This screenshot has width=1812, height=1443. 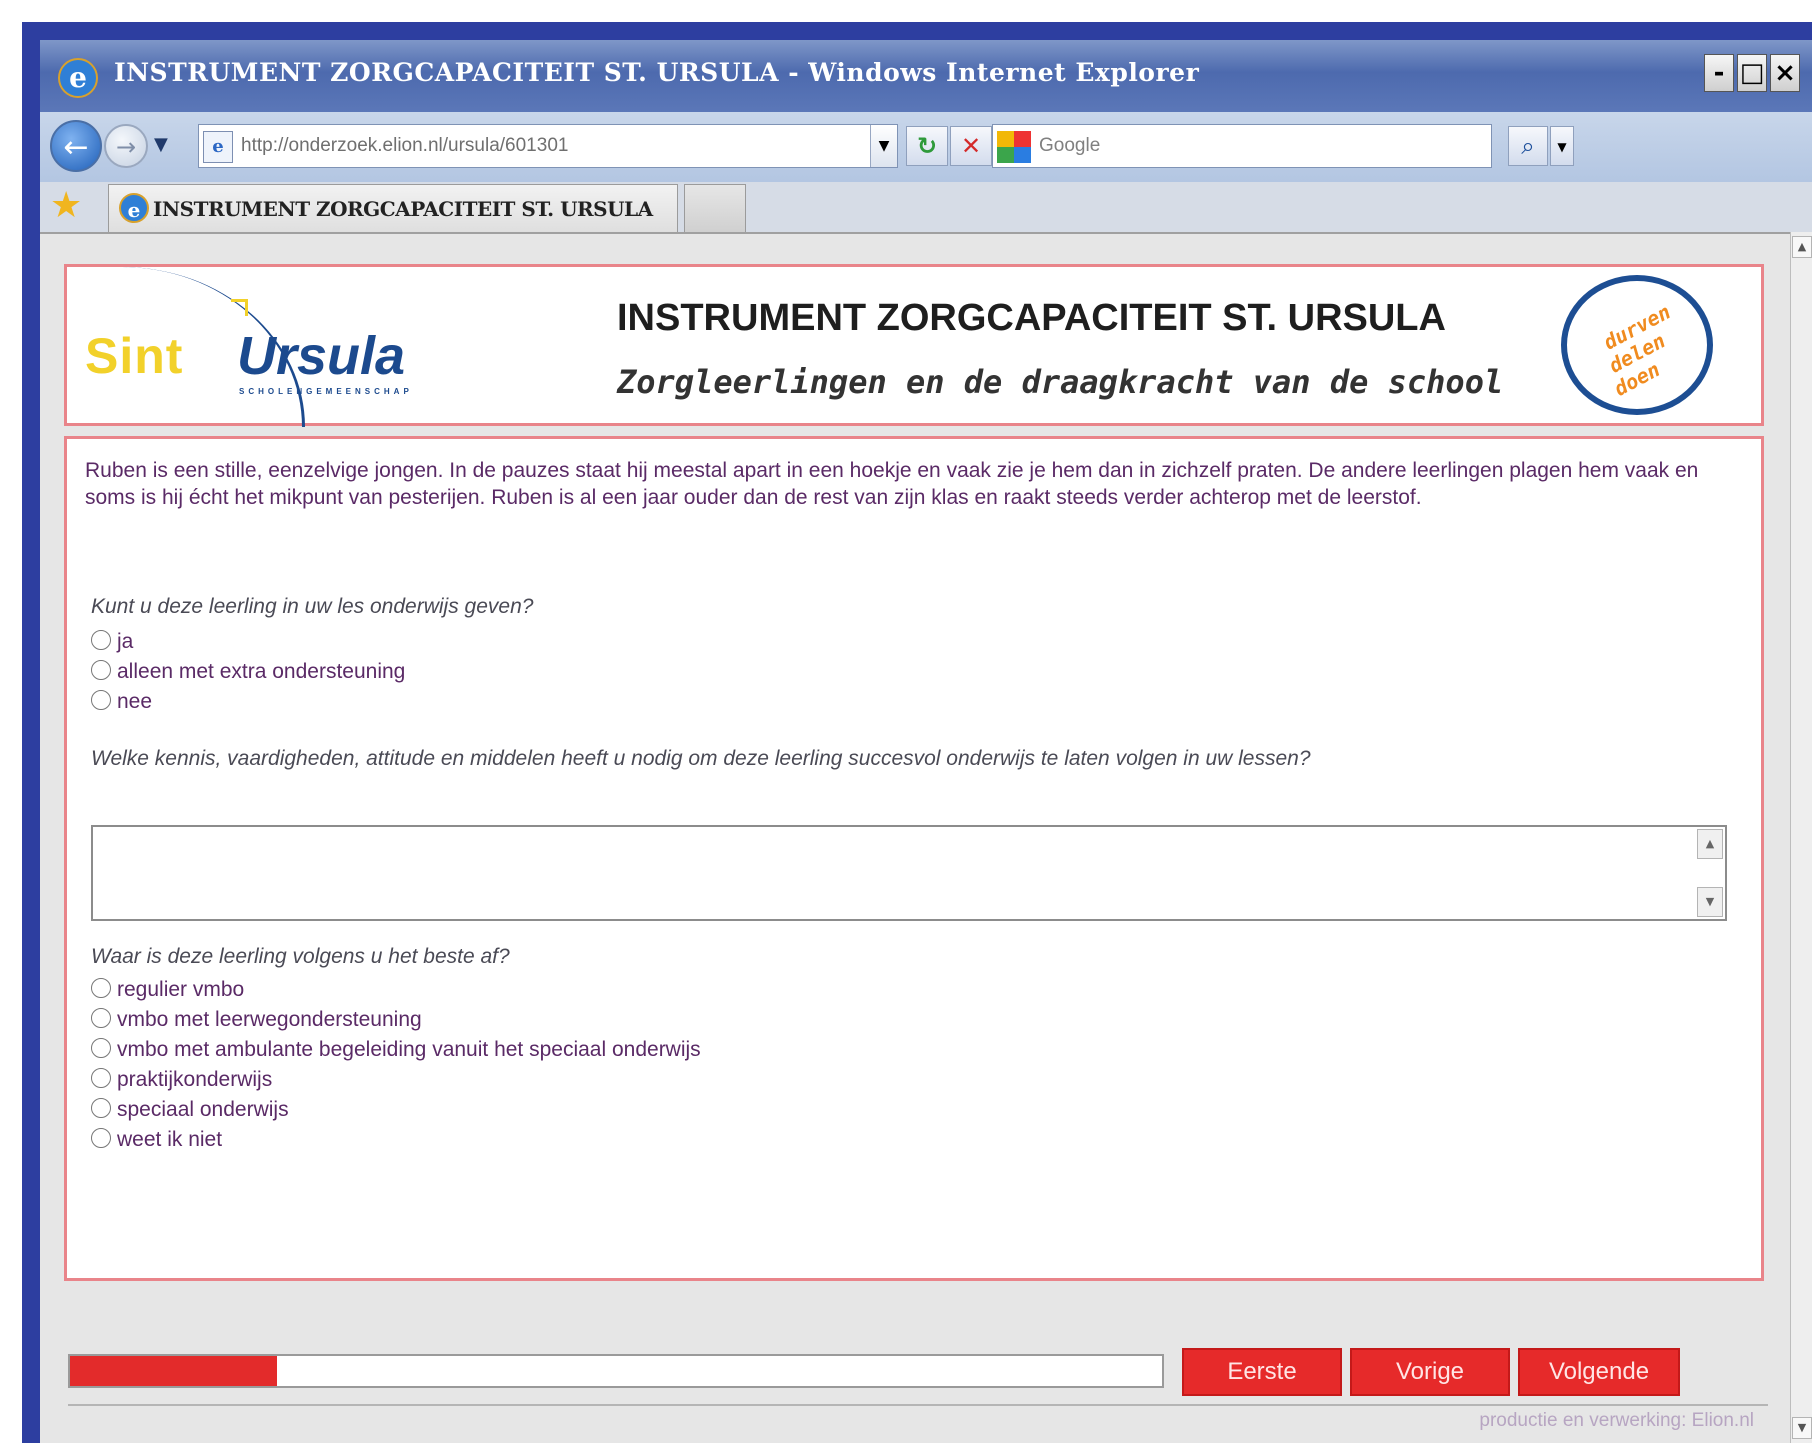 I want to click on q3-option-speciaal-onderwijs: speciaal onderwijs, so click(x=190, y=1110).